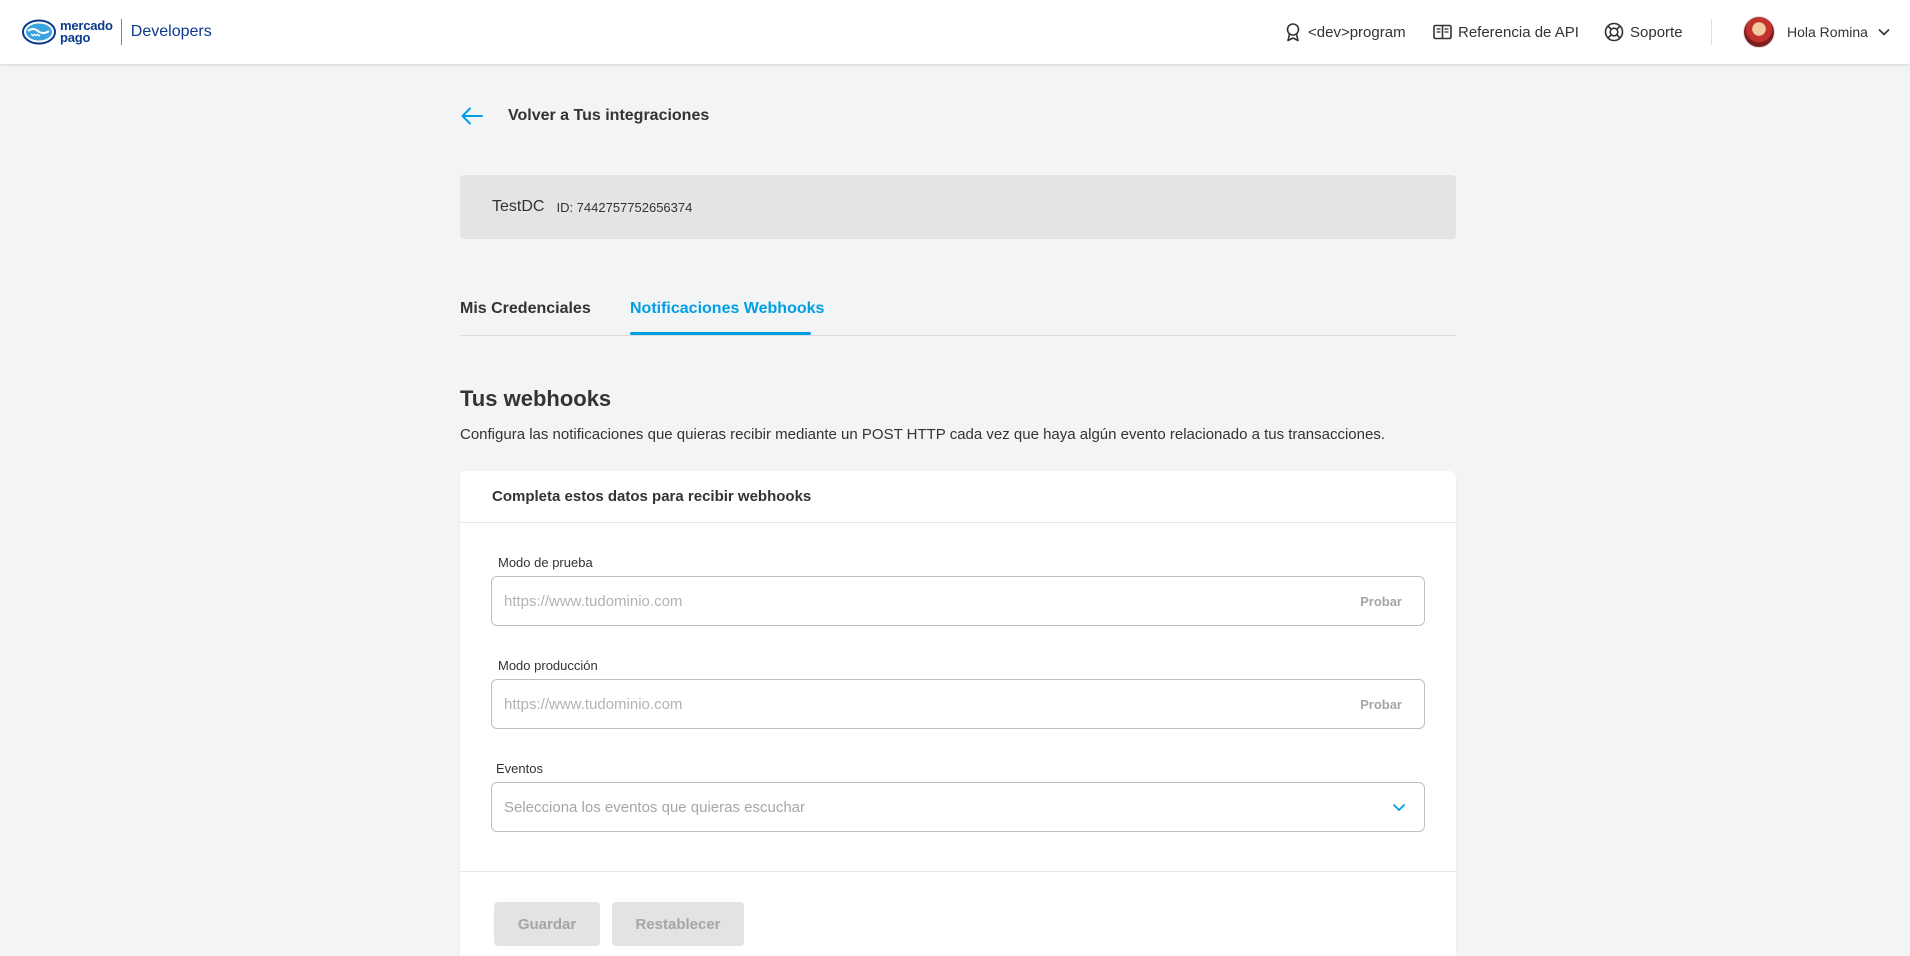 This screenshot has height=956, width=1910. I want to click on logo-product-name: Developers, so click(171, 31).